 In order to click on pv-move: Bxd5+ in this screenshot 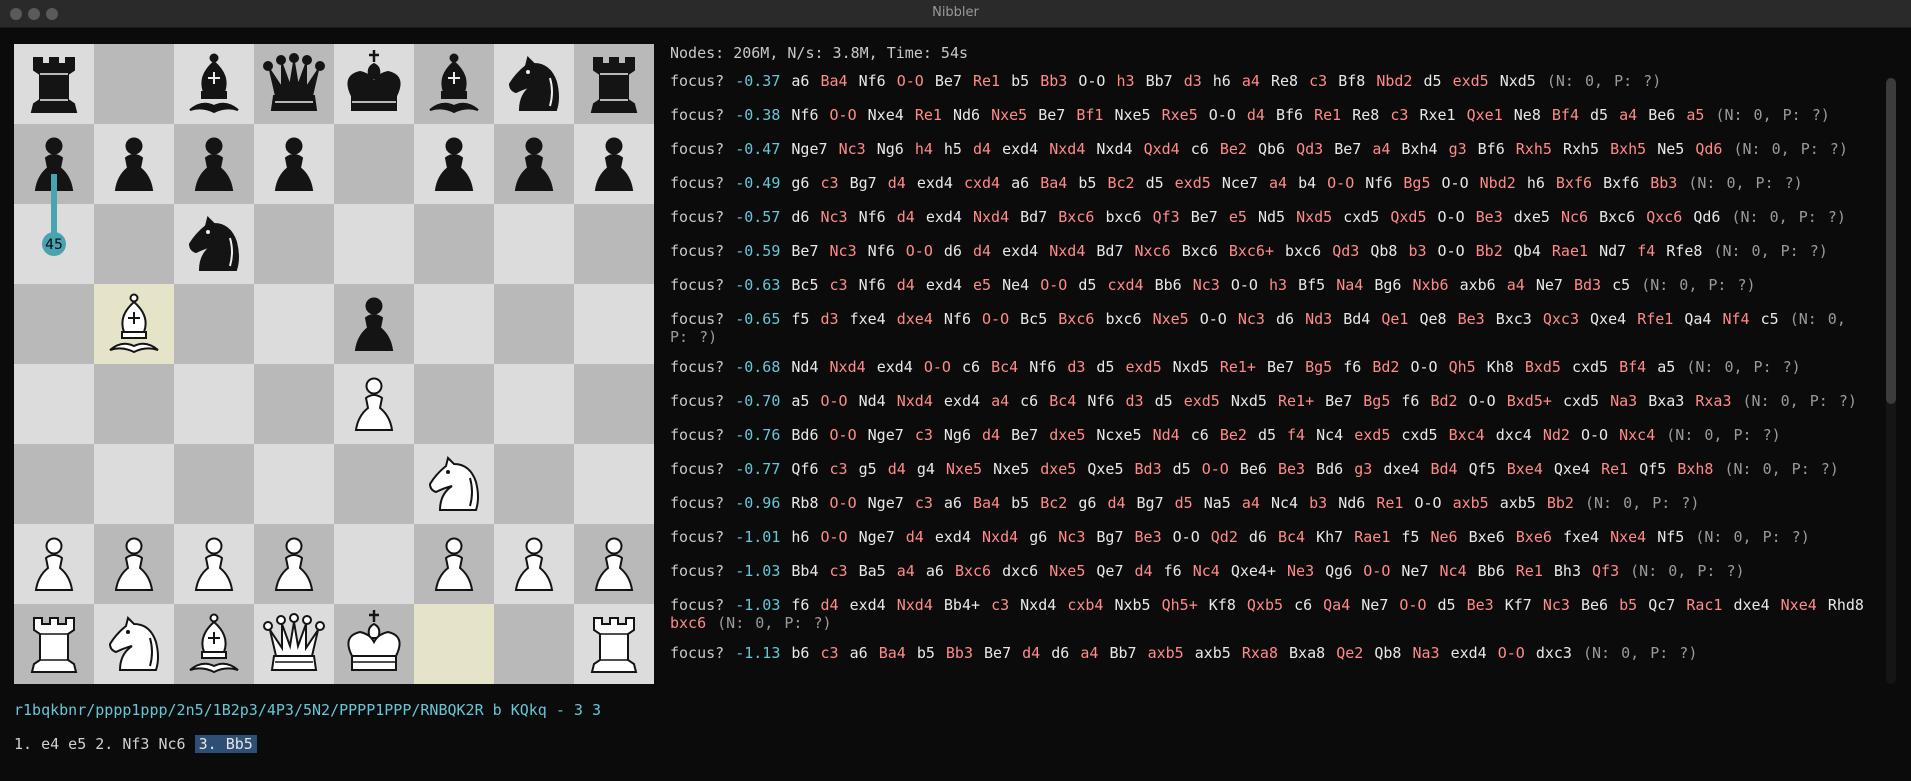, I will do `click(1529, 401)`.